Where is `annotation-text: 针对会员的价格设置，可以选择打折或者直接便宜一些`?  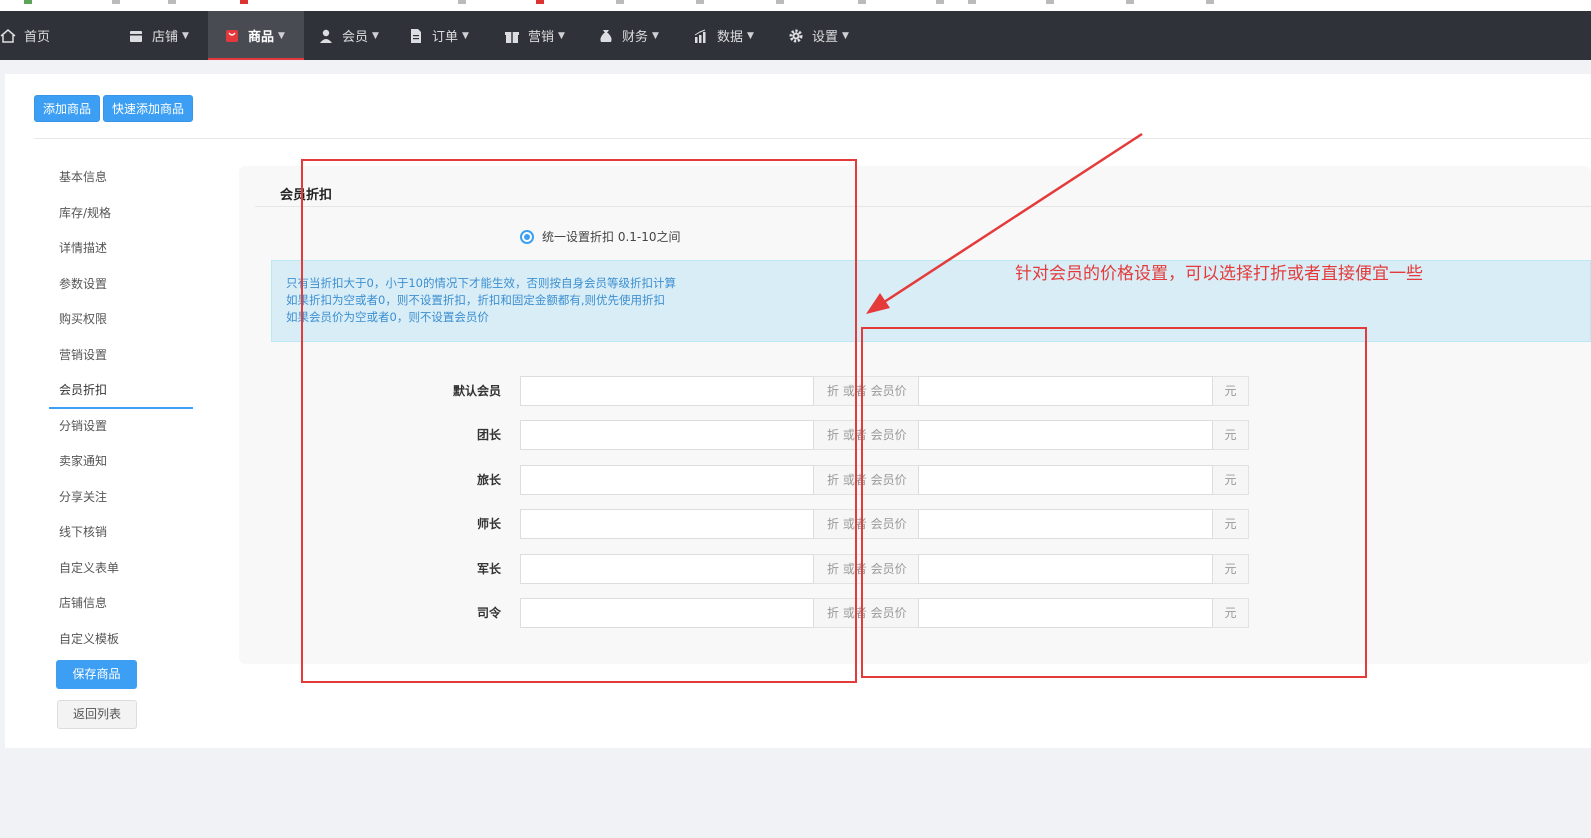 annotation-text: 针对会员的价格设置，可以选择打折或者直接便宜一些 is located at coordinates (1219, 274).